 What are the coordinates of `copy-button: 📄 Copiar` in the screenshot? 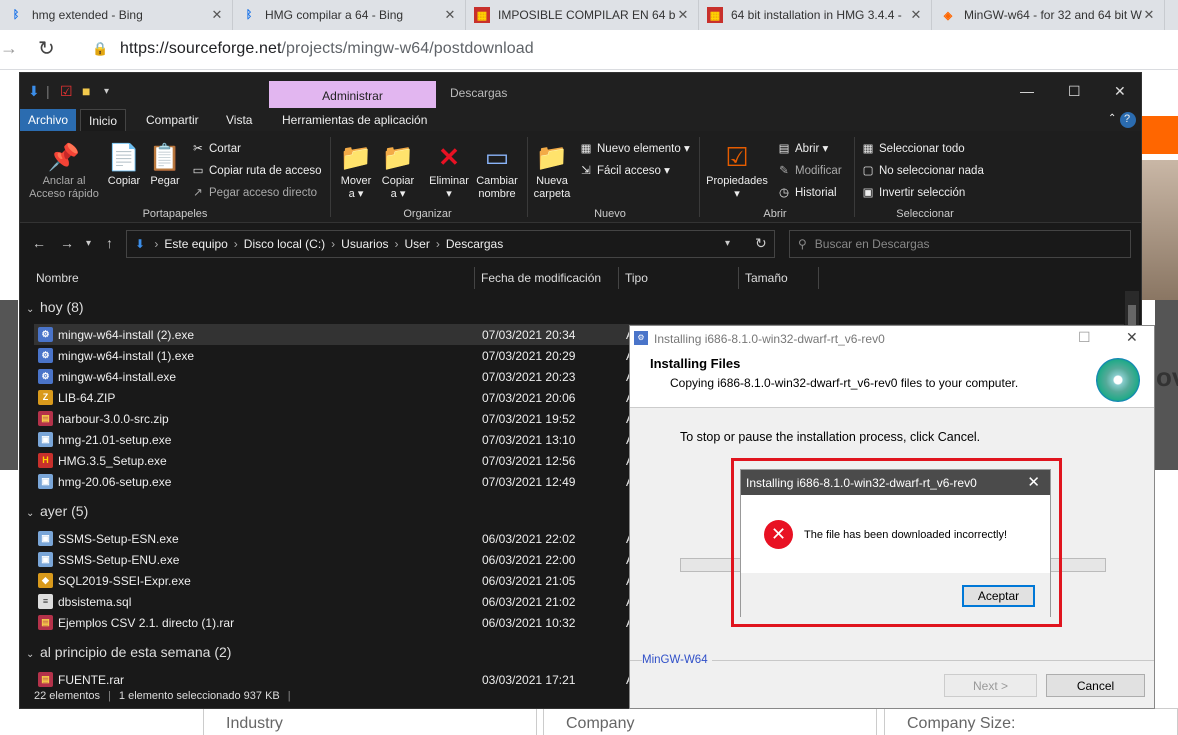 It's located at (124, 164).